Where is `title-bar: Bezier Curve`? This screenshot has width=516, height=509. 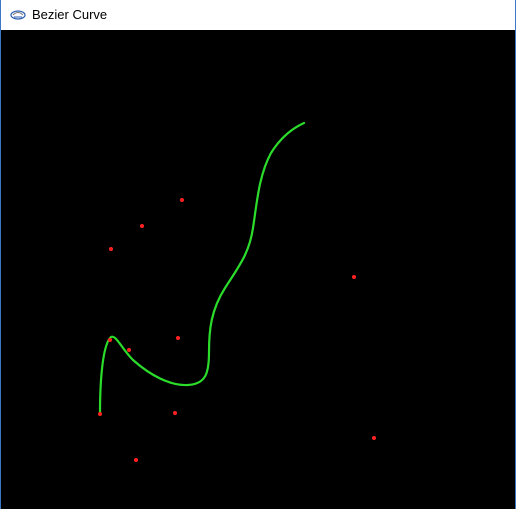
title-bar: Bezier Curve is located at coordinates (258, 15).